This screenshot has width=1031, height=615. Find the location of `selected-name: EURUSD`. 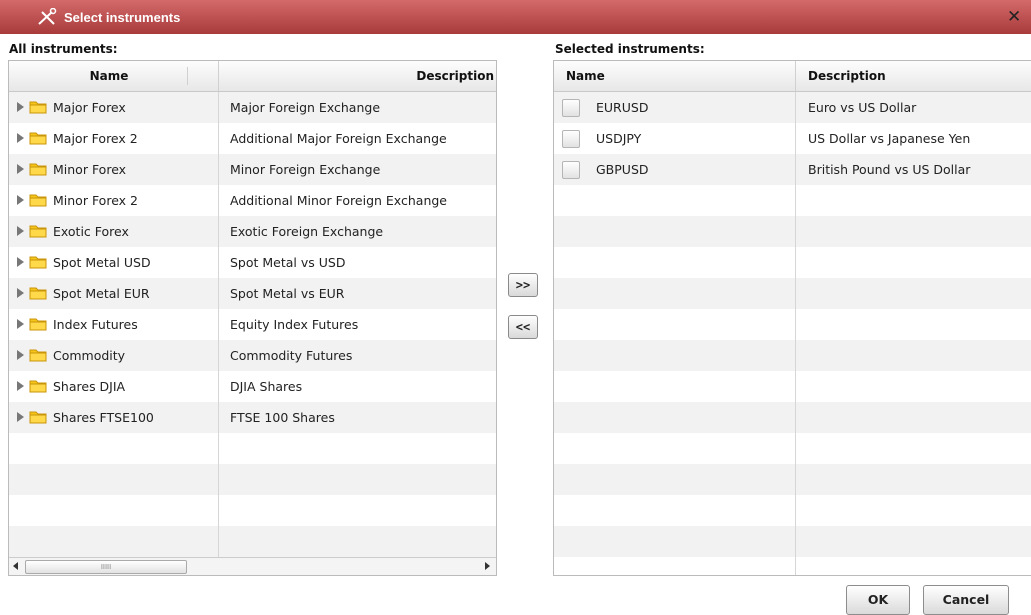

selected-name: EURUSD is located at coordinates (622, 107).